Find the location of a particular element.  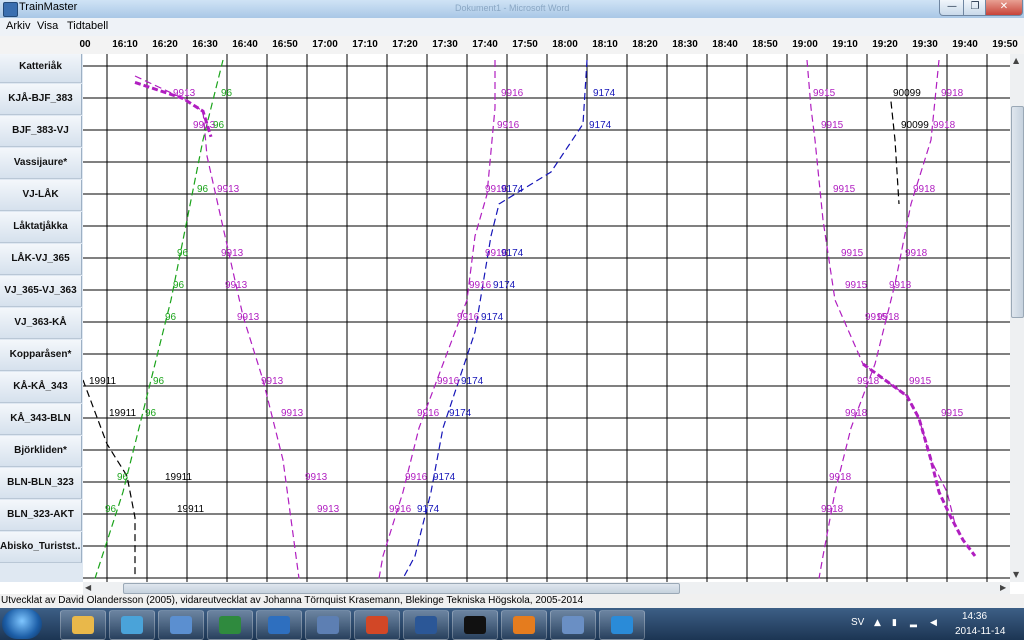

scroll-right-icon: ▶ is located at coordinates (1003, 587).